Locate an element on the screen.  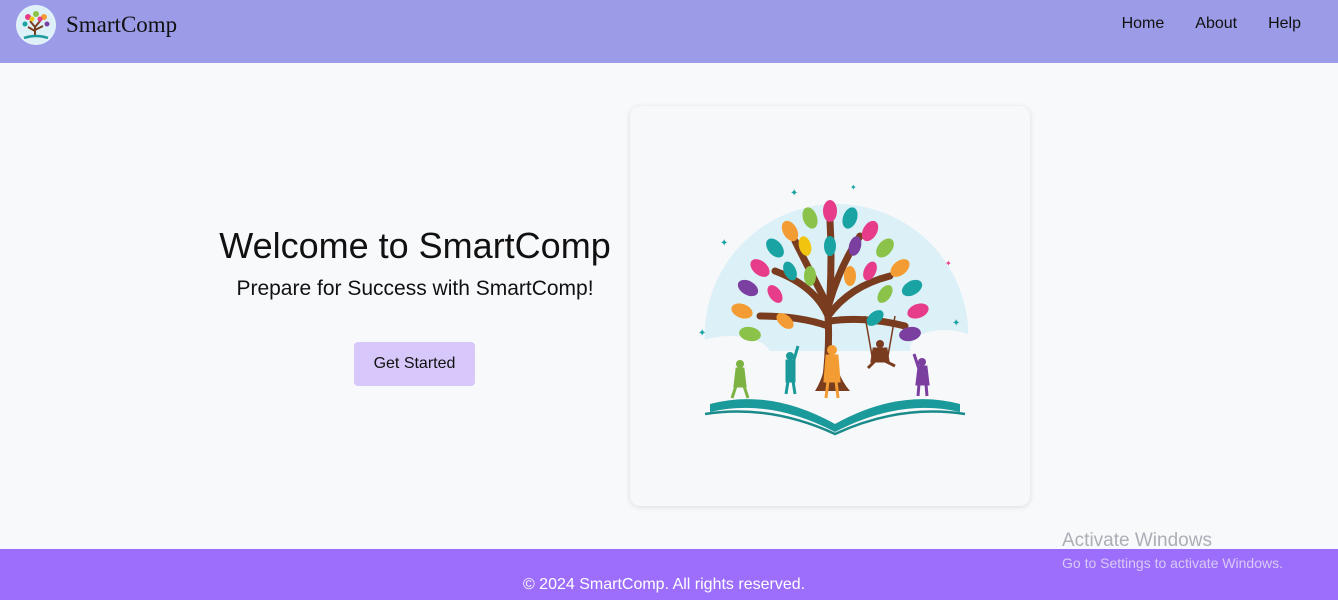
footer: © 2024 SmartComp. All rights reserved. is located at coordinates (669, 574).